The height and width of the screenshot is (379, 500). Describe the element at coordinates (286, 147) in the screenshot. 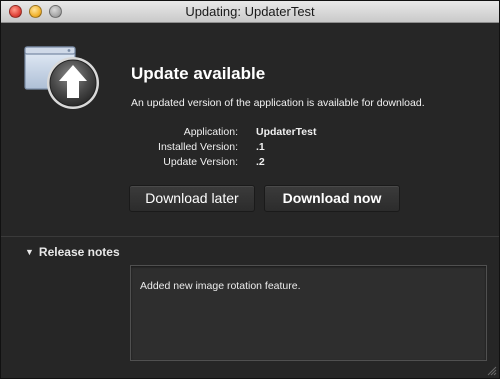

I see `detail-values: UpdaterTest .1 .2` at that location.